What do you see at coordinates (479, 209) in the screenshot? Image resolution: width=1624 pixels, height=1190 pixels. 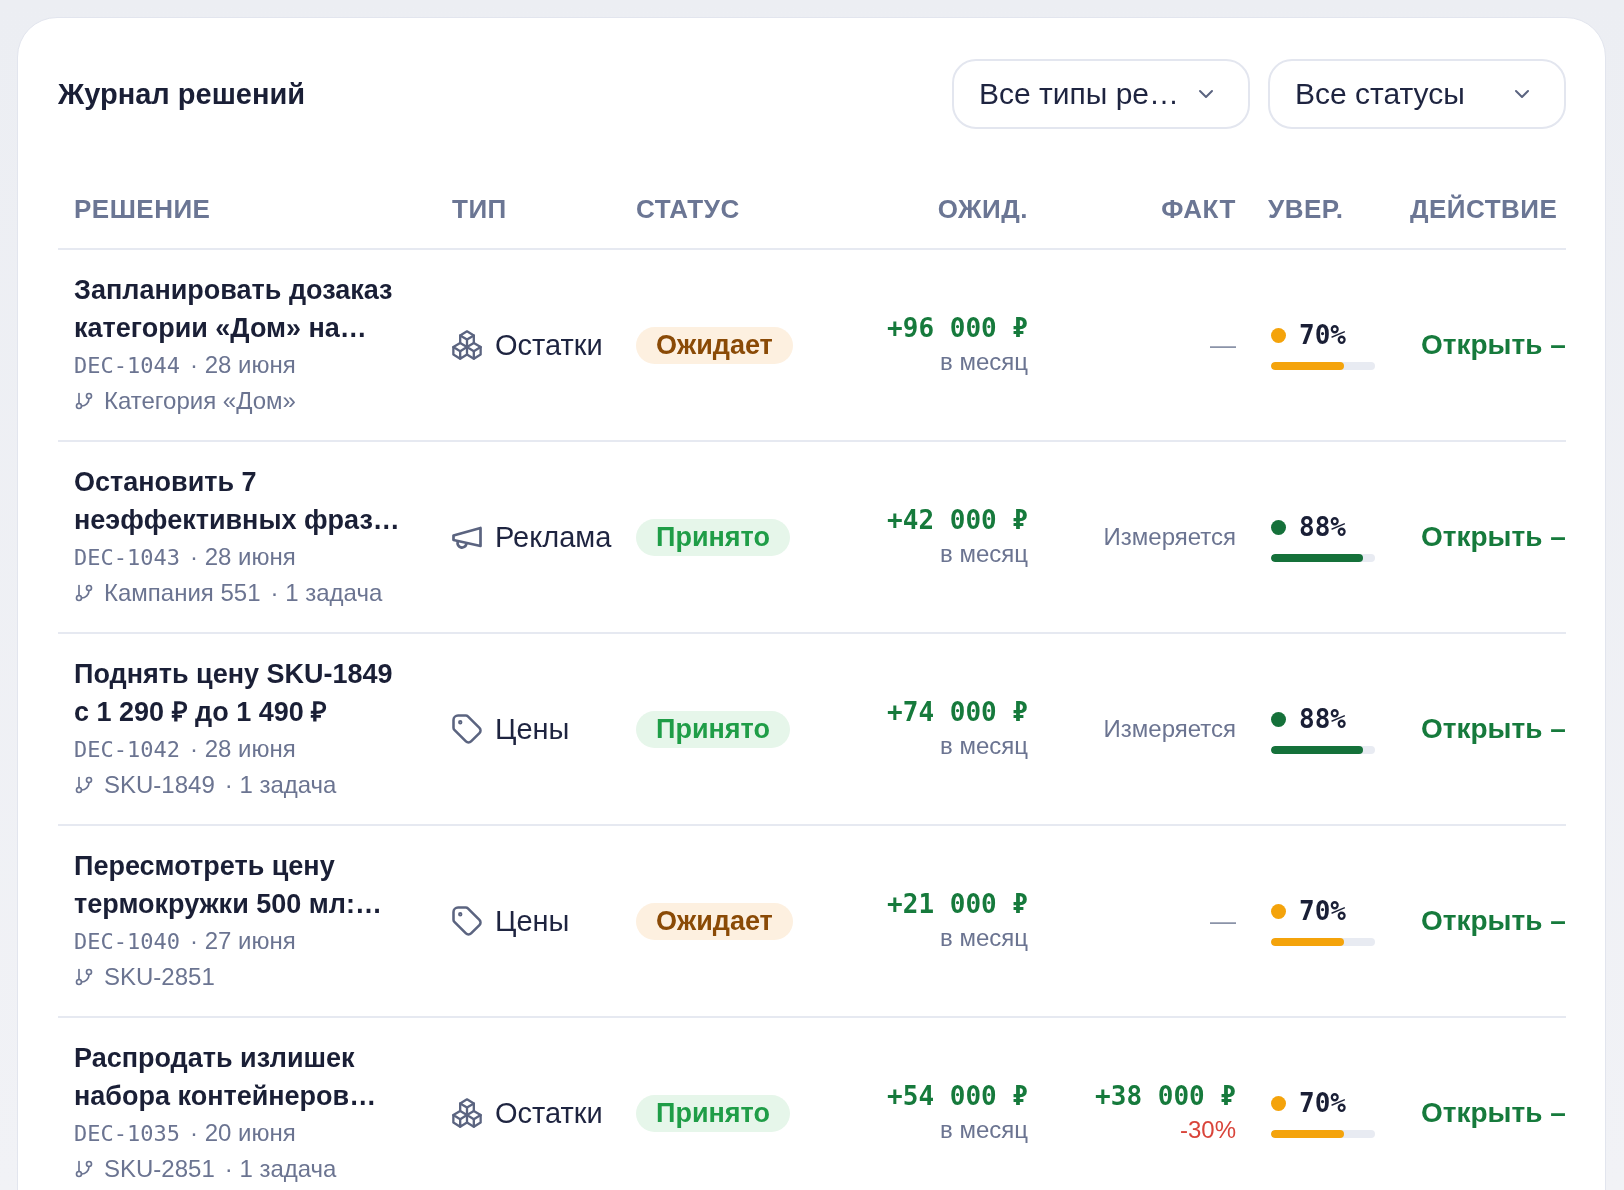 I see `column-header: ТИП` at bounding box center [479, 209].